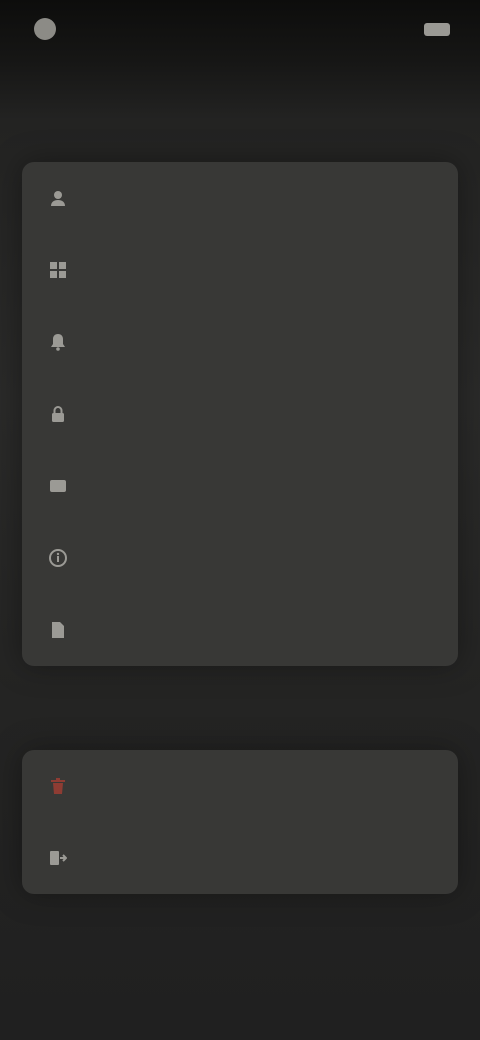 The width and height of the screenshot is (480, 1040). Describe the element at coordinates (58, 198) in the screenshot. I see `user-icon` at that location.